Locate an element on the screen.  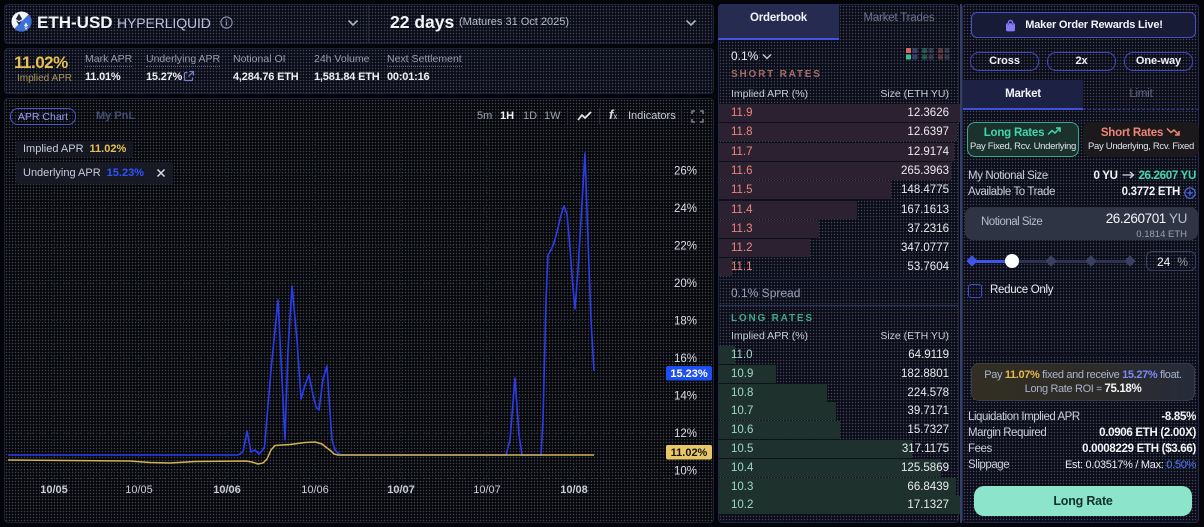
svg-text: 24% is located at coordinates (685, 209).